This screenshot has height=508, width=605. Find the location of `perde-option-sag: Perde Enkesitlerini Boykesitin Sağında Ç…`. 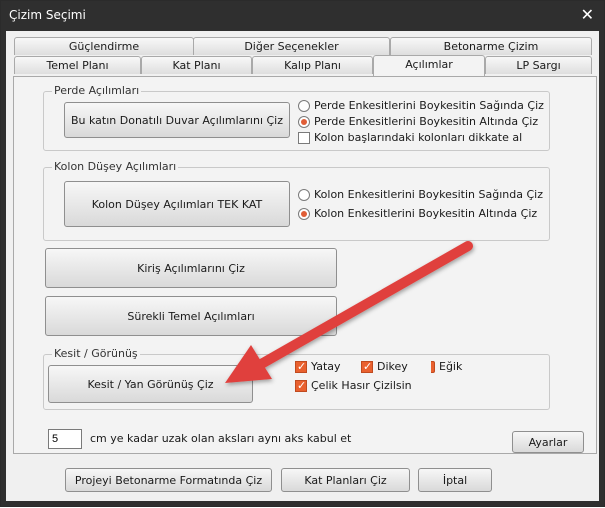

perde-option-sag: Perde Enkesitlerini Boykesitin Sağında Ç… is located at coordinates (421, 105).